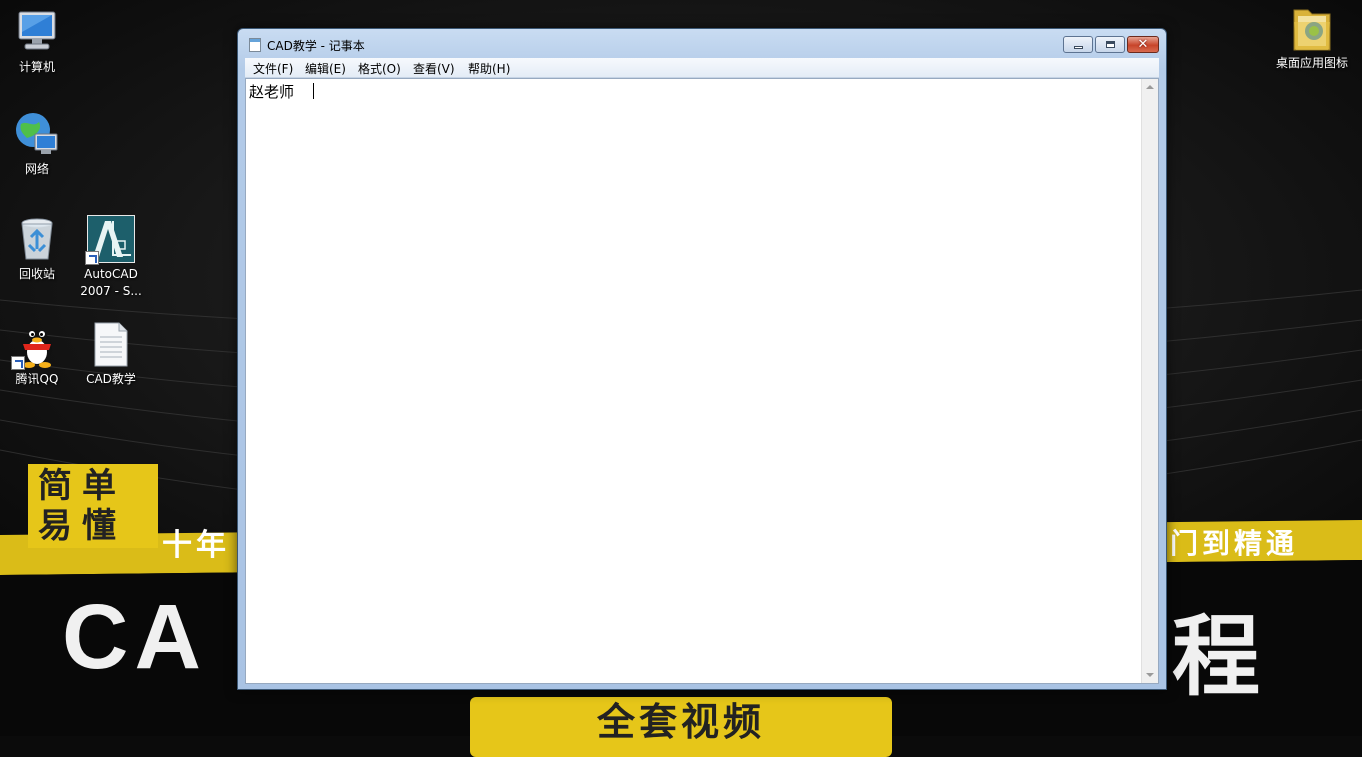 This screenshot has width=1362, height=757. What do you see at coordinates (82, 486) in the screenshot?
I see `badge-line-1: 简单` at bounding box center [82, 486].